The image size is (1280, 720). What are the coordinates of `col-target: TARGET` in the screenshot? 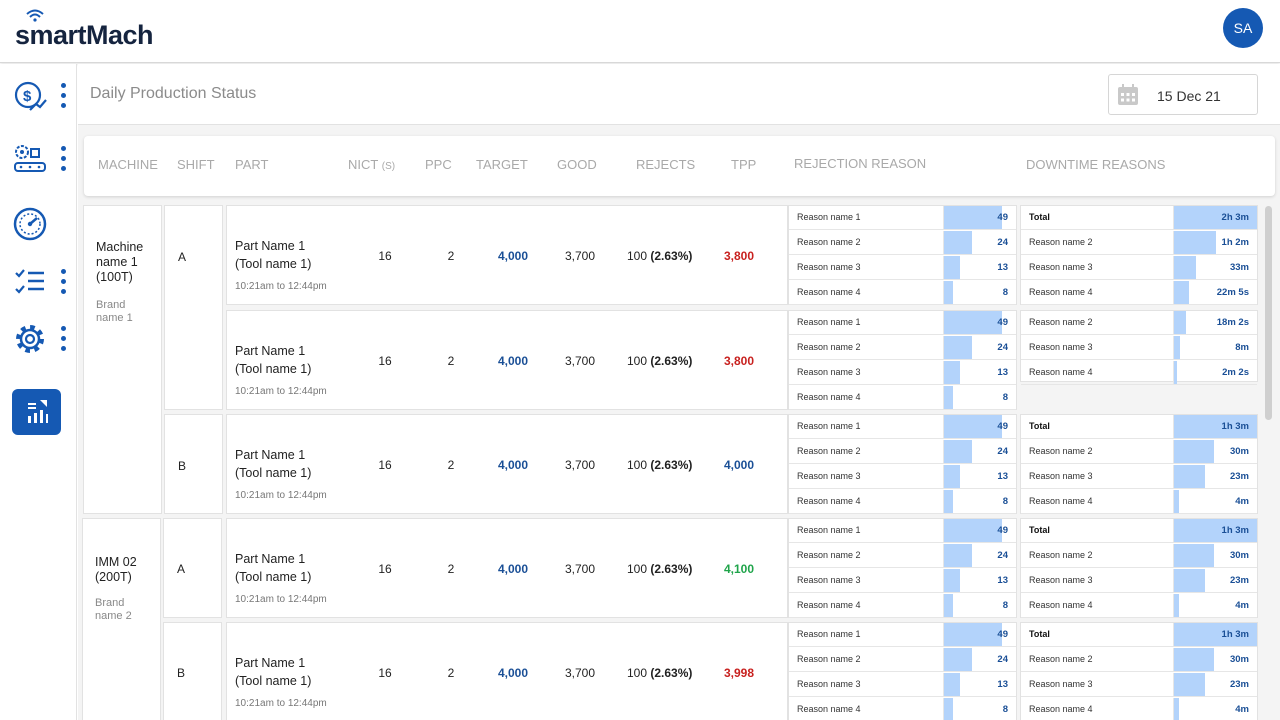 It's located at (502, 164).